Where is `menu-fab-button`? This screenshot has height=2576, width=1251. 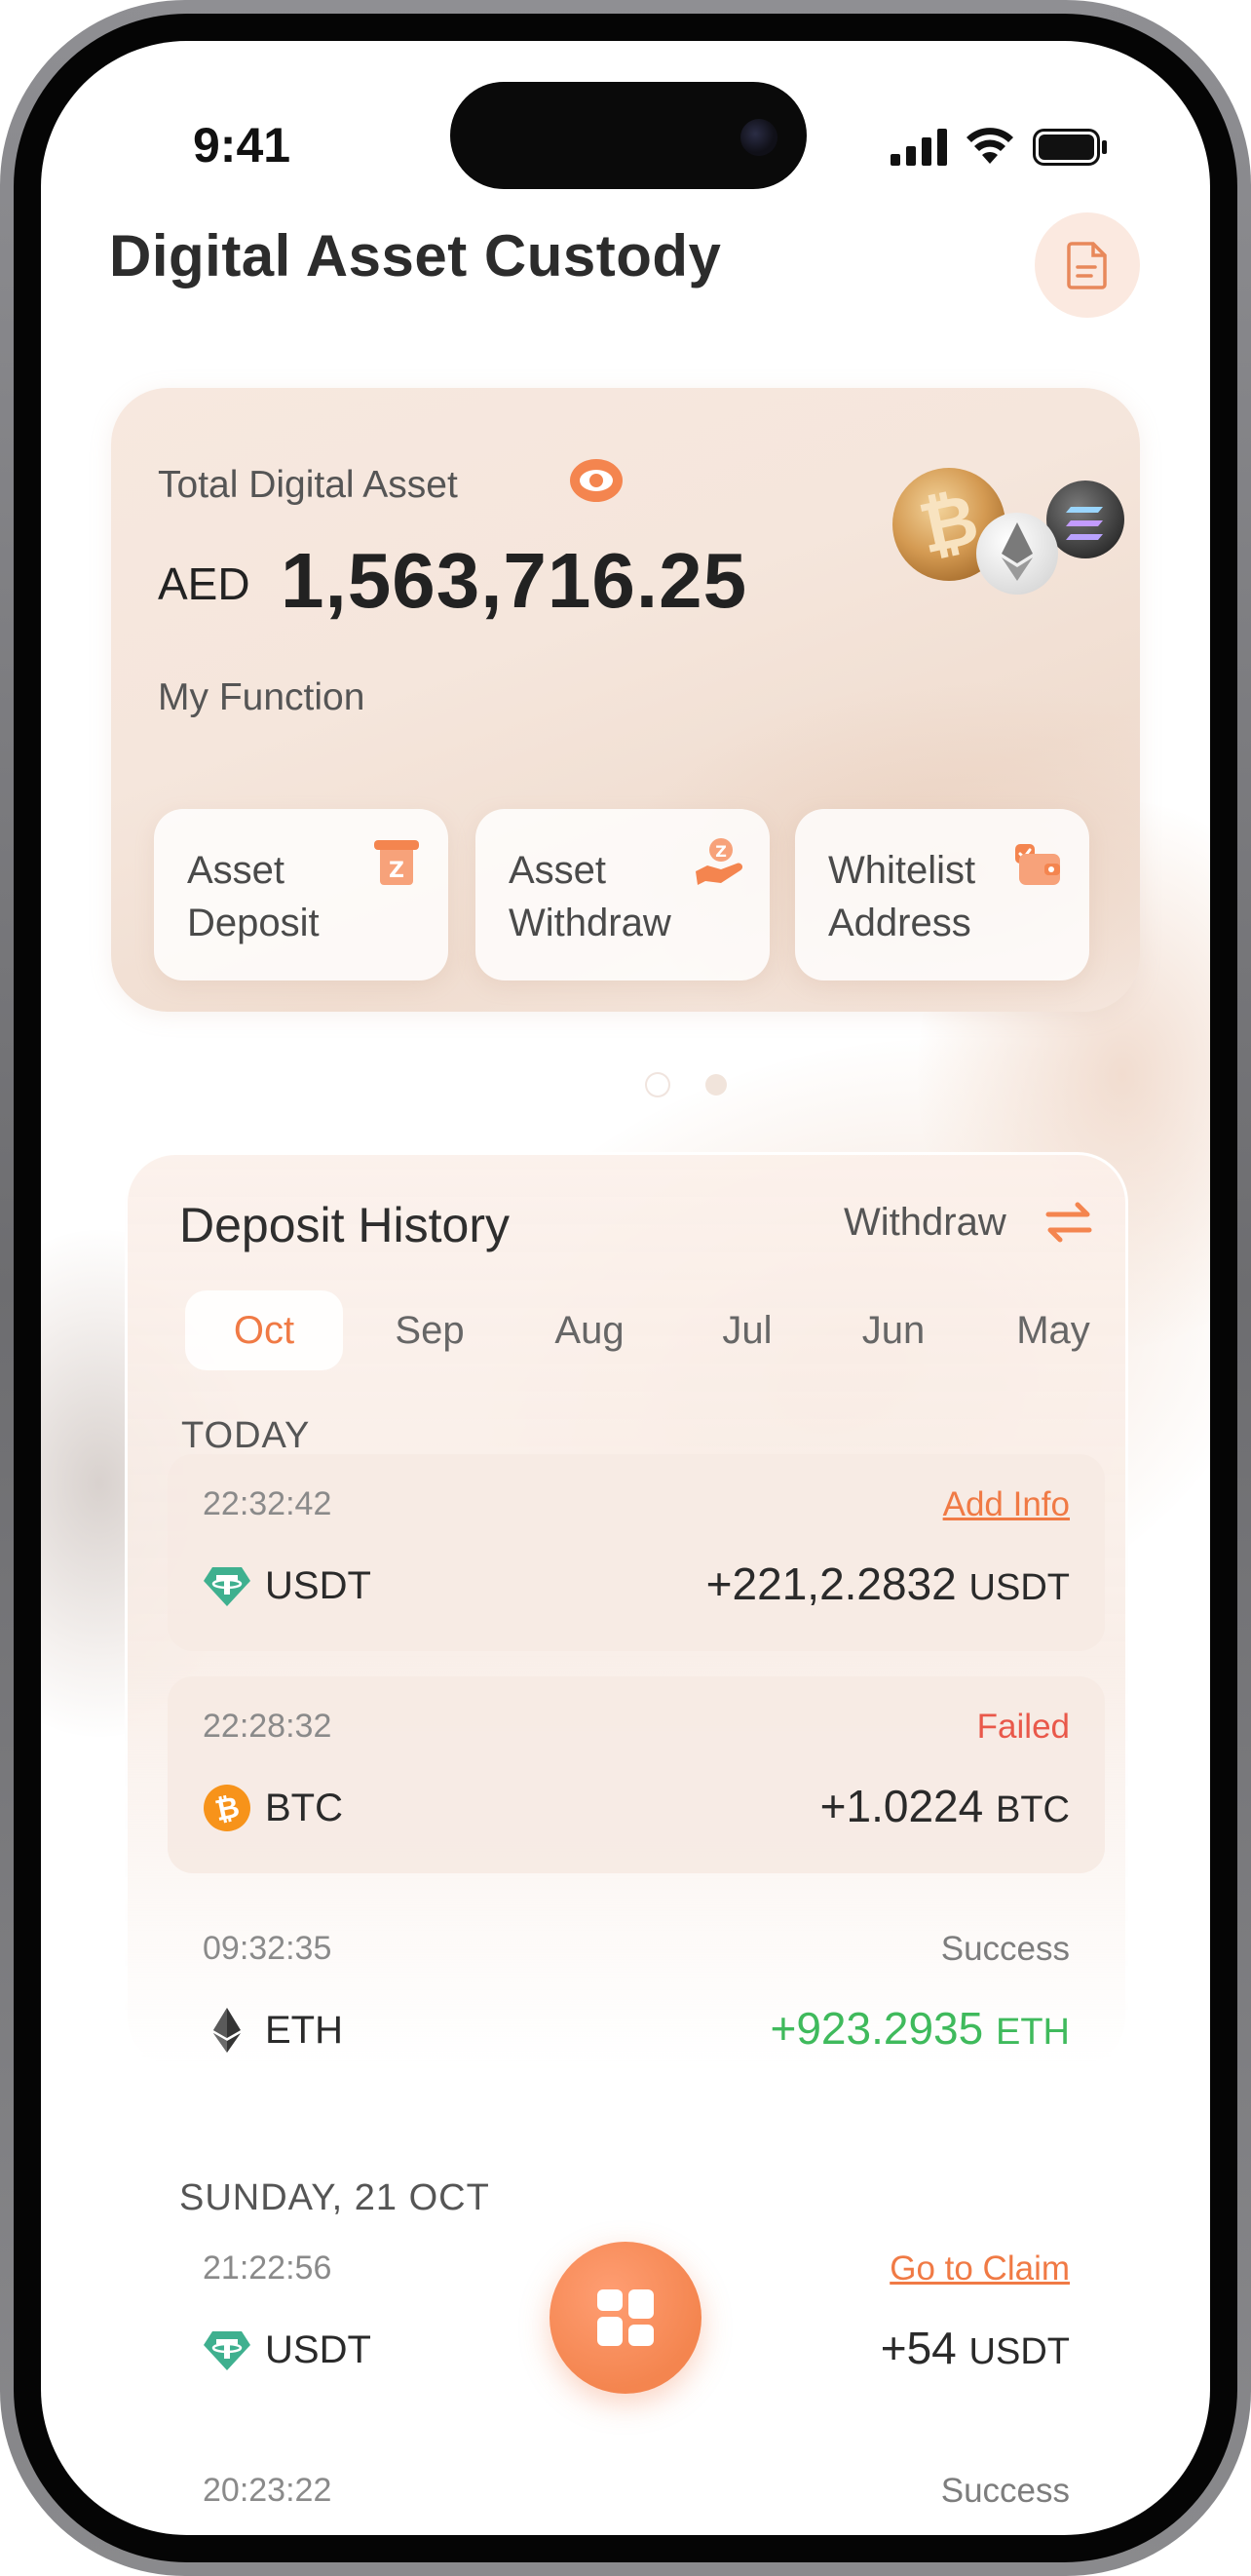
menu-fab-button is located at coordinates (625, 2318).